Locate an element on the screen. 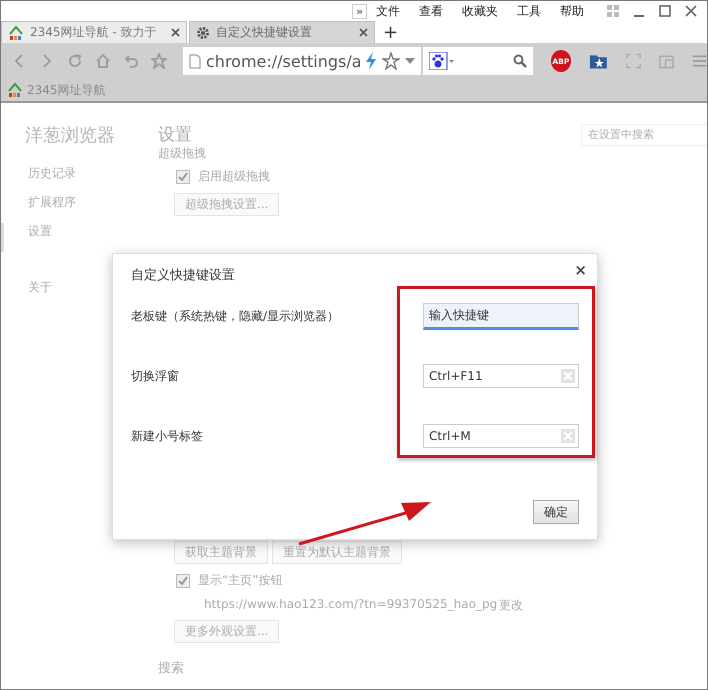 This screenshot has height=690, width=708. undo-icon is located at coordinates (131, 61).